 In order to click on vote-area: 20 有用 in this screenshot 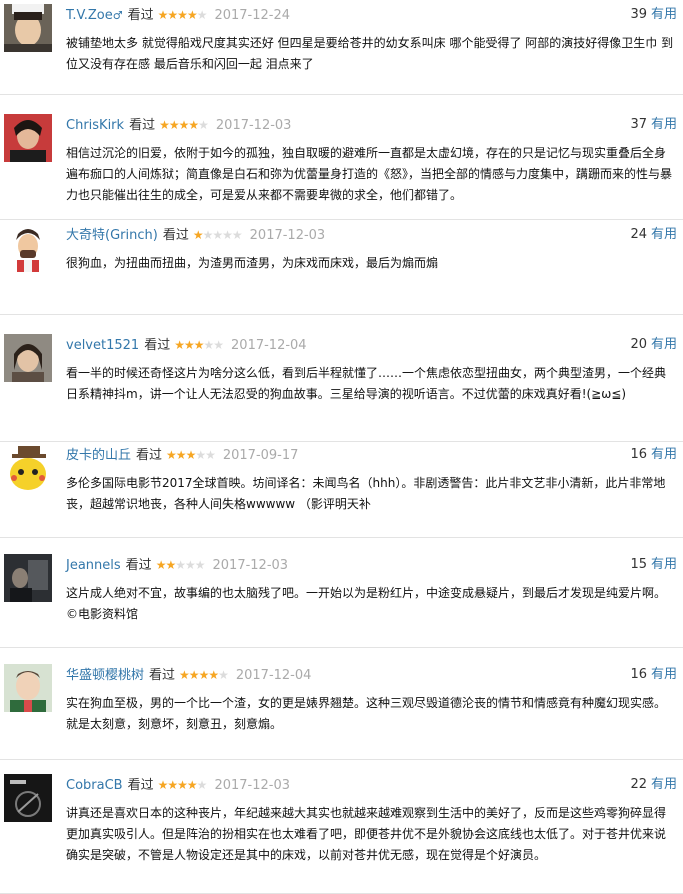, I will do `click(653, 345)`.